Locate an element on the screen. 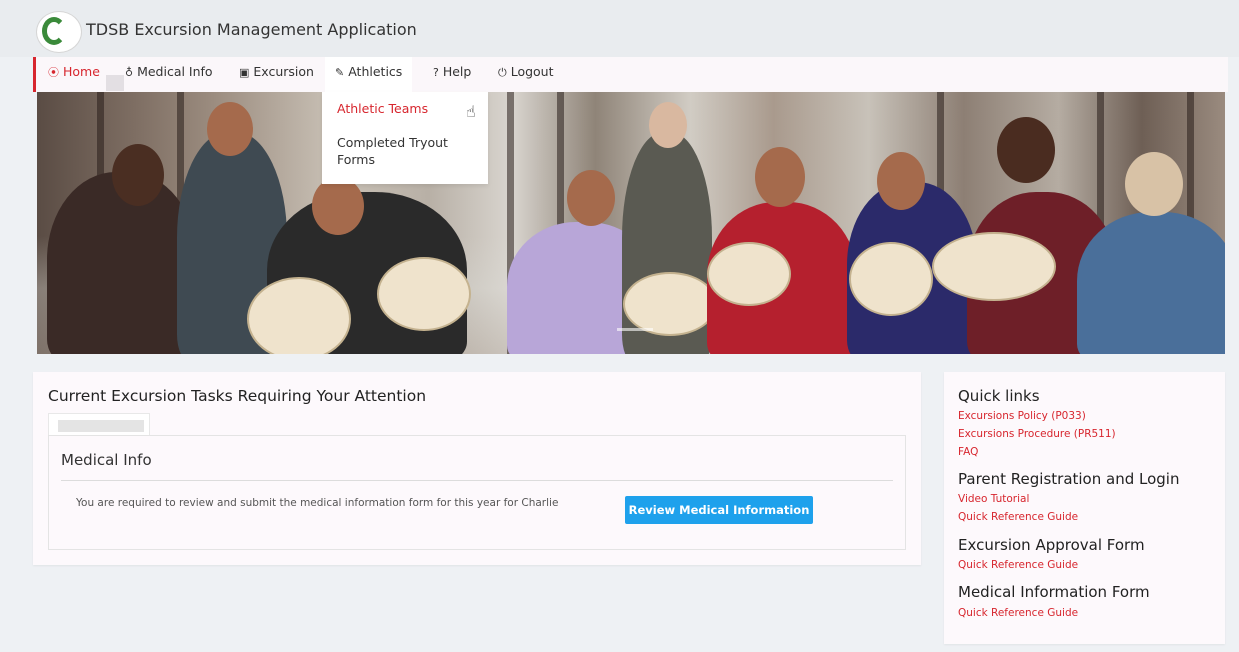  power-icon: ⏻ is located at coordinates (502, 72).